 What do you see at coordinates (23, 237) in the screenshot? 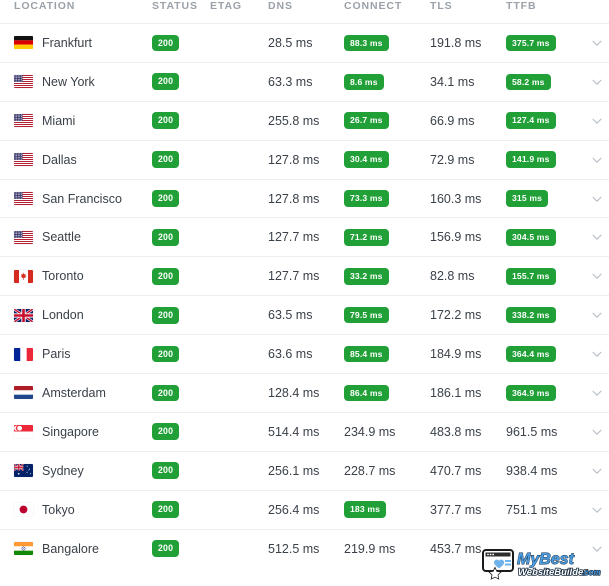
I see `flag-icon-us` at bounding box center [23, 237].